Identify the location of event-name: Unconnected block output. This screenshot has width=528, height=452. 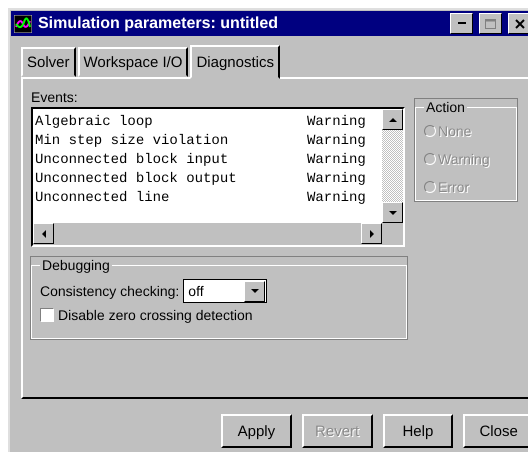
(171, 178).